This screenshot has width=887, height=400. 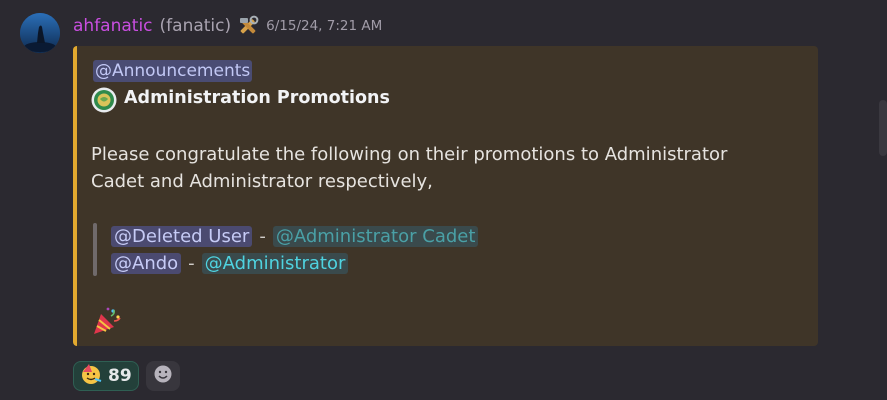 I want to click on reaction-count: 89, so click(x=120, y=376).